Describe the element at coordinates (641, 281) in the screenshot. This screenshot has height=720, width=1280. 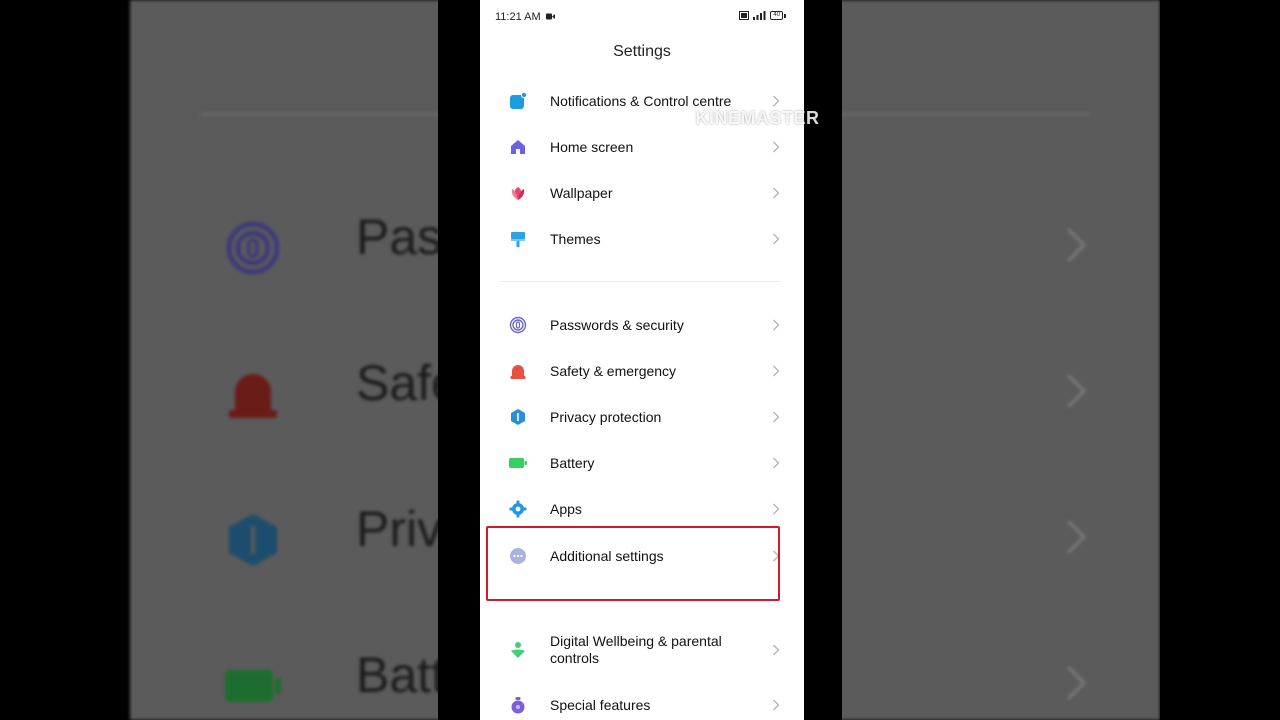
I see `section-divider` at that location.